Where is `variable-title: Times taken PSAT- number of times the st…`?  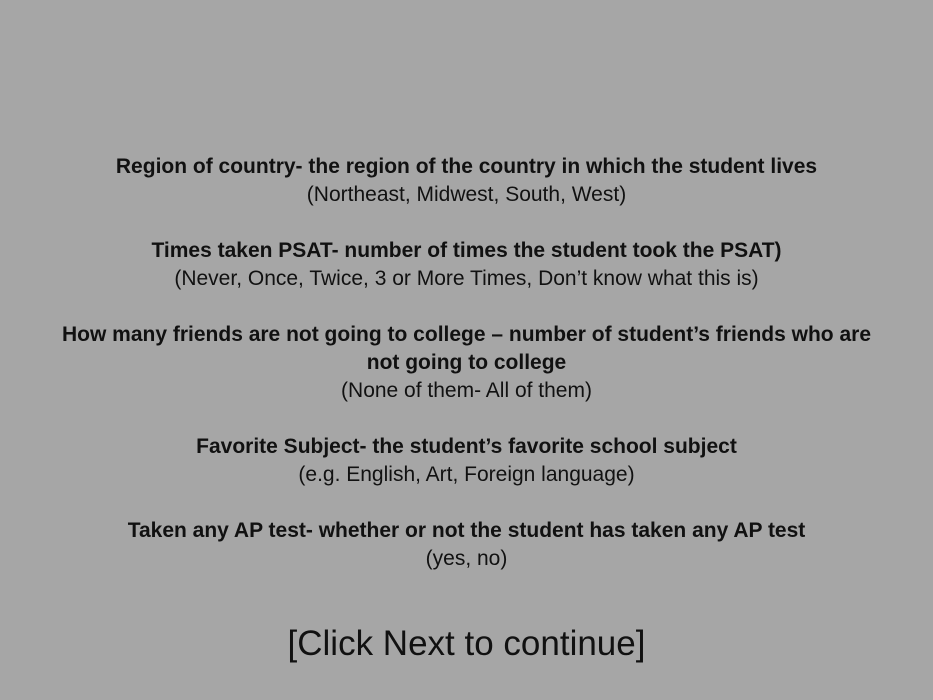
variable-title: Times taken PSAT- number of times the st… is located at coordinates (466, 250).